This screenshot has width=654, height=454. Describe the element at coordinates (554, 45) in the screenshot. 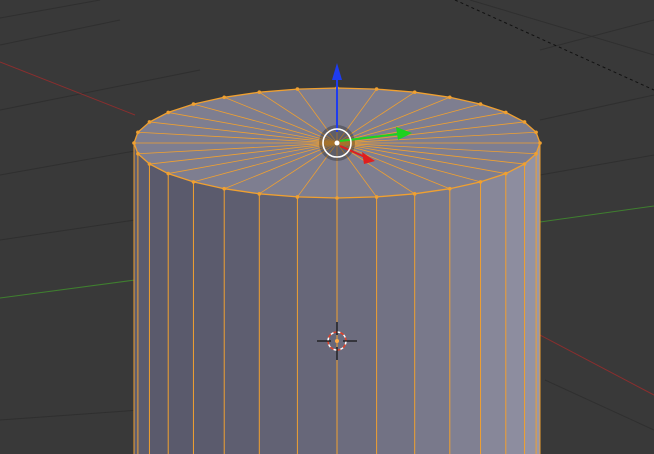

I see `relationship-line` at that location.